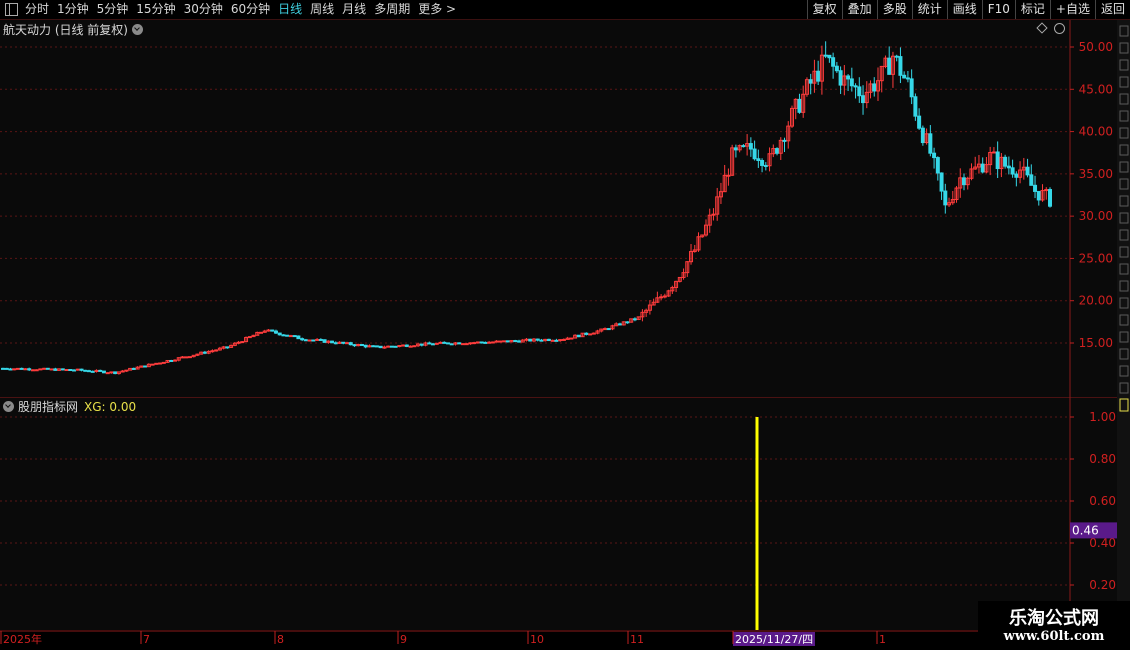 The width and height of the screenshot is (1130, 650). What do you see at coordinates (929, 9) in the screenshot?
I see `action-button-3: 统计` at bounding box center [929, 9].